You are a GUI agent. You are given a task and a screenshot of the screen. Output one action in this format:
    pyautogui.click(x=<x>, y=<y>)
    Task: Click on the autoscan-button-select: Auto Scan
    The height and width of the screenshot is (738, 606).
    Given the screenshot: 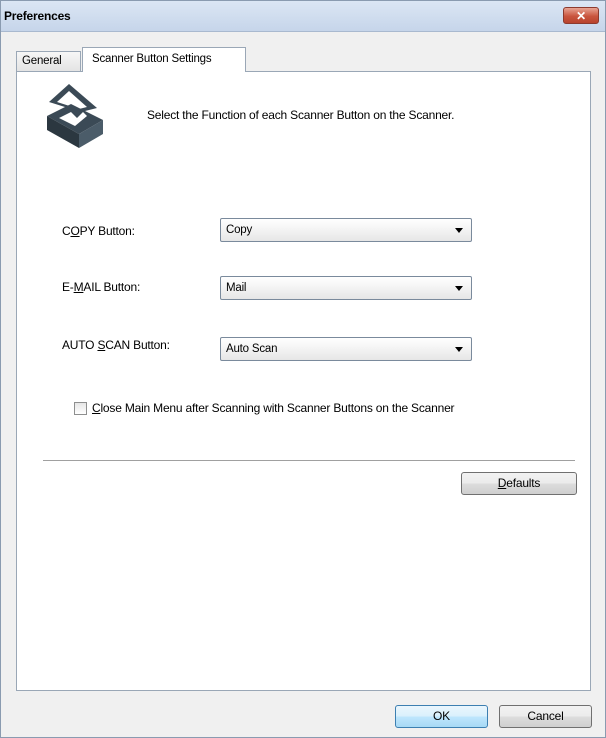 What is the action you would take?
    pyautogui.click(x=346, y=349)
    